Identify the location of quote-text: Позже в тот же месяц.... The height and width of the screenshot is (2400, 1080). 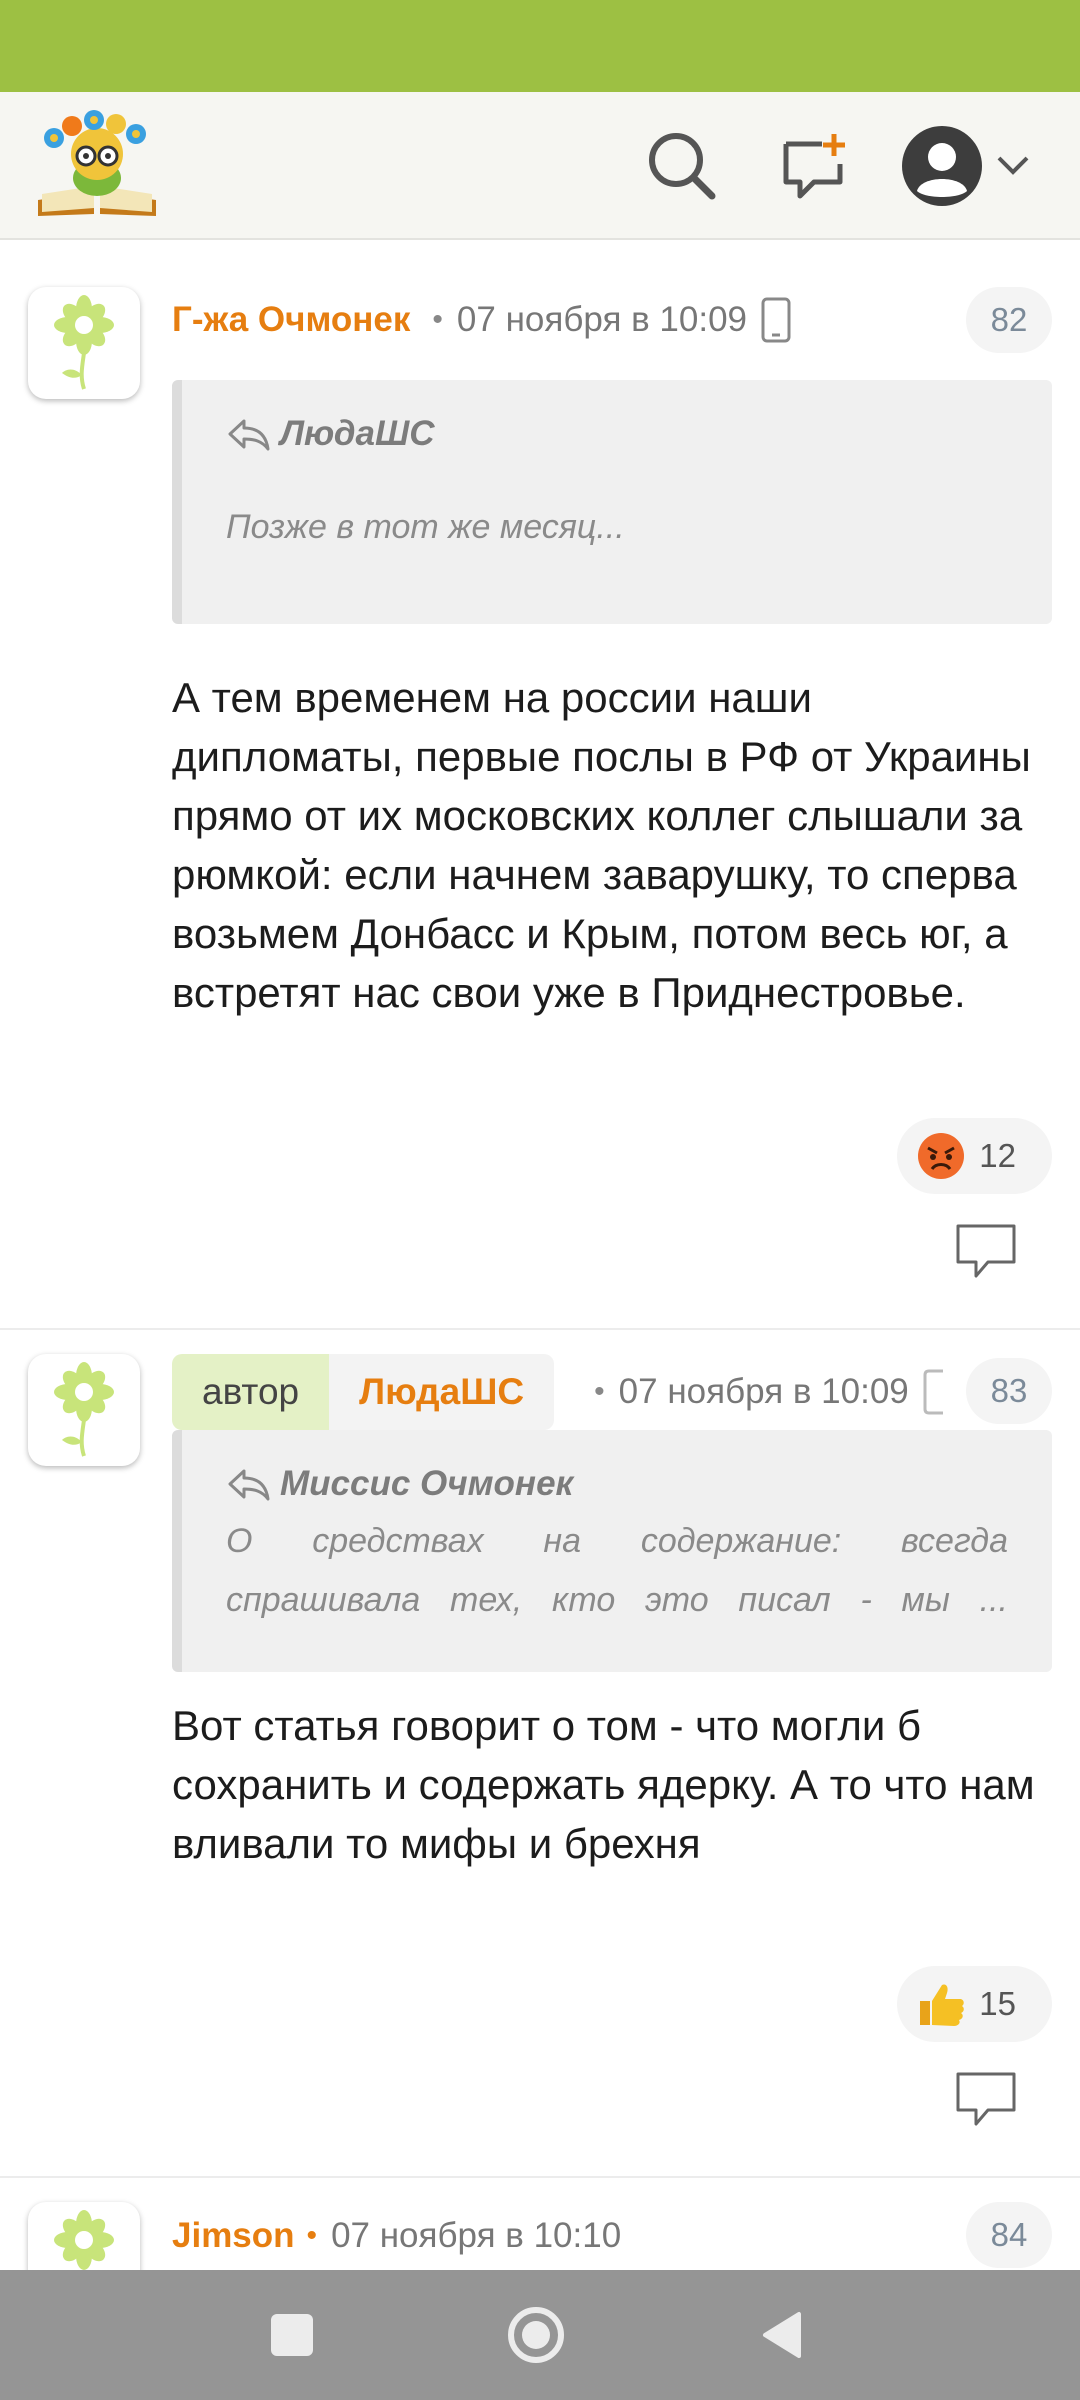
(425, 527).